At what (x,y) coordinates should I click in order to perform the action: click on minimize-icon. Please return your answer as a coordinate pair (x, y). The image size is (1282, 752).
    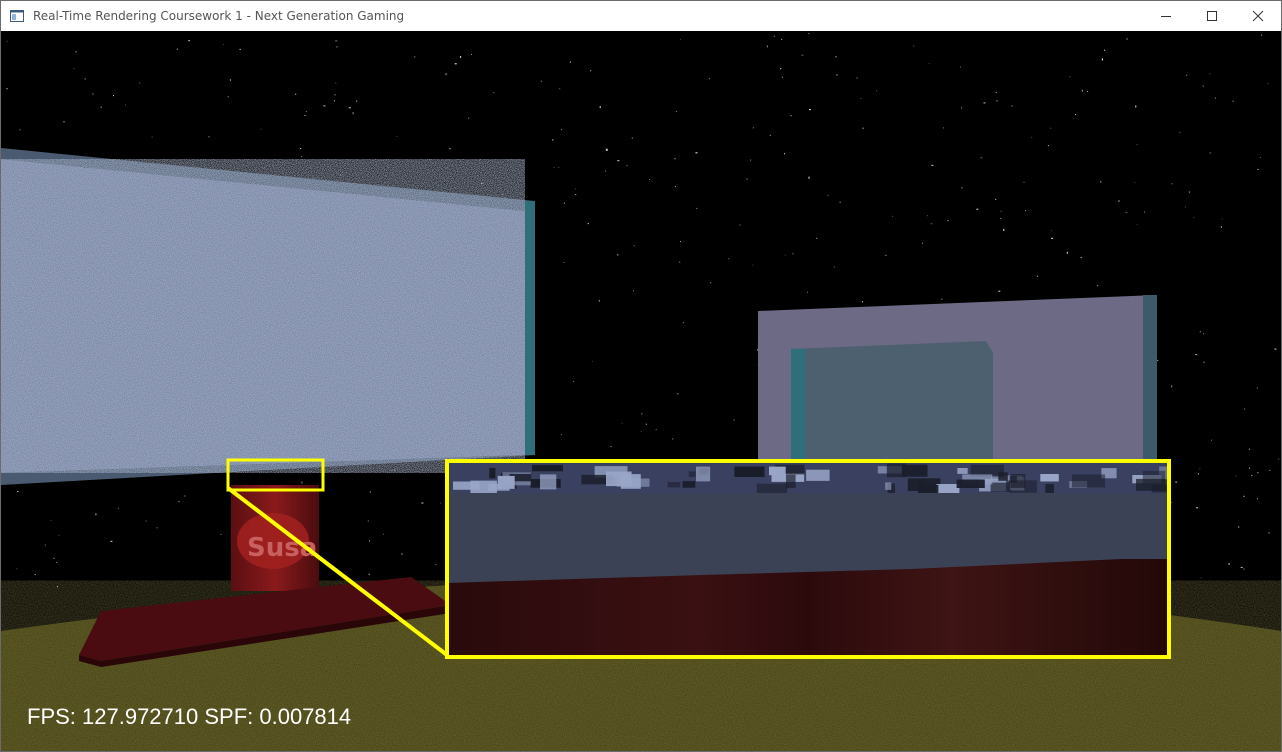
    Looking at the image, I should click on (1166, 16).